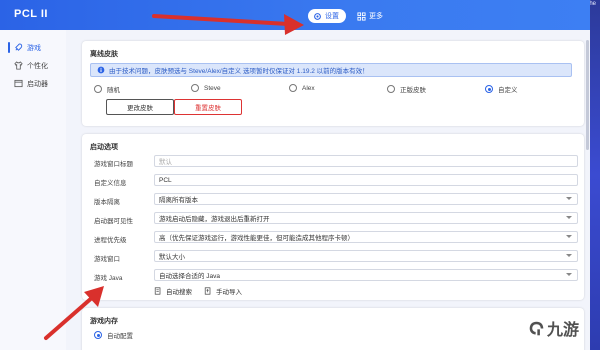 Image resolution: width=600 pixels, height=350 pixels. What do you see at coordinates (113, 90) in the screenshot?
I see `radio-label: 随机` at bounding box center [113, 90].